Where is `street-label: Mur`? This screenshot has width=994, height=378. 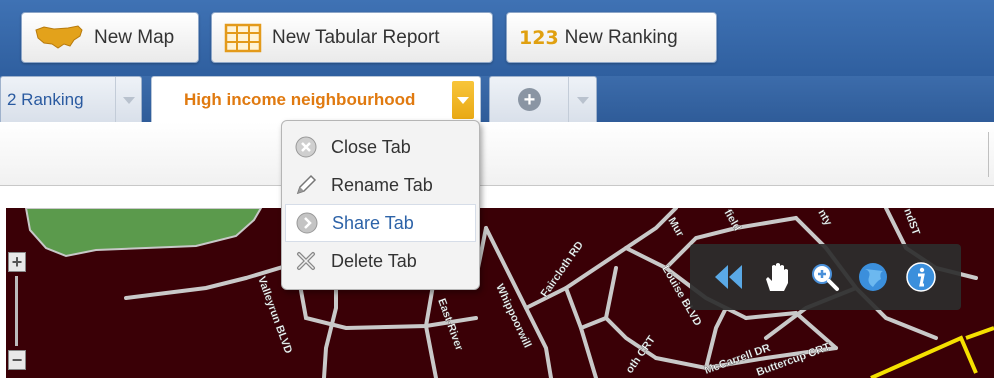
street-label: Mur is located at coordinates (675, 228).